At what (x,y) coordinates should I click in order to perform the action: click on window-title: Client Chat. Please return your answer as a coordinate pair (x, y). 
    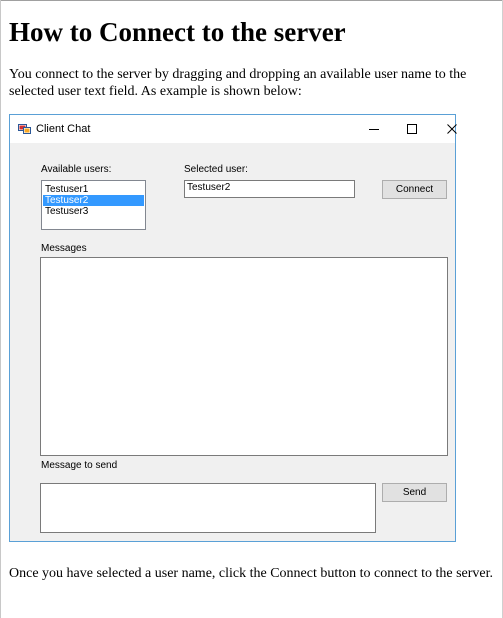
    Looking at the image, I should click on (63, 129).